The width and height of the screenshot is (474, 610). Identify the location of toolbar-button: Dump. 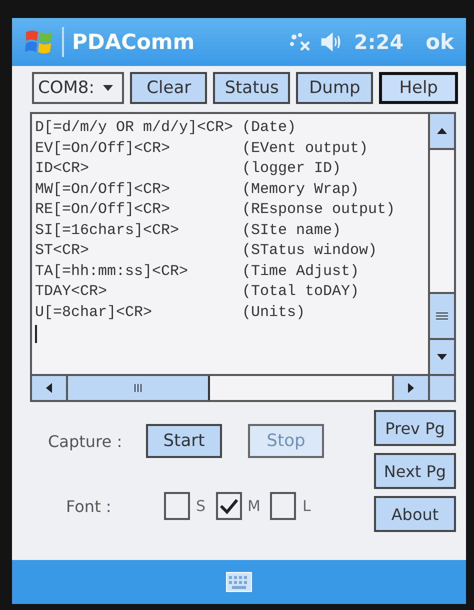
(335, 88).